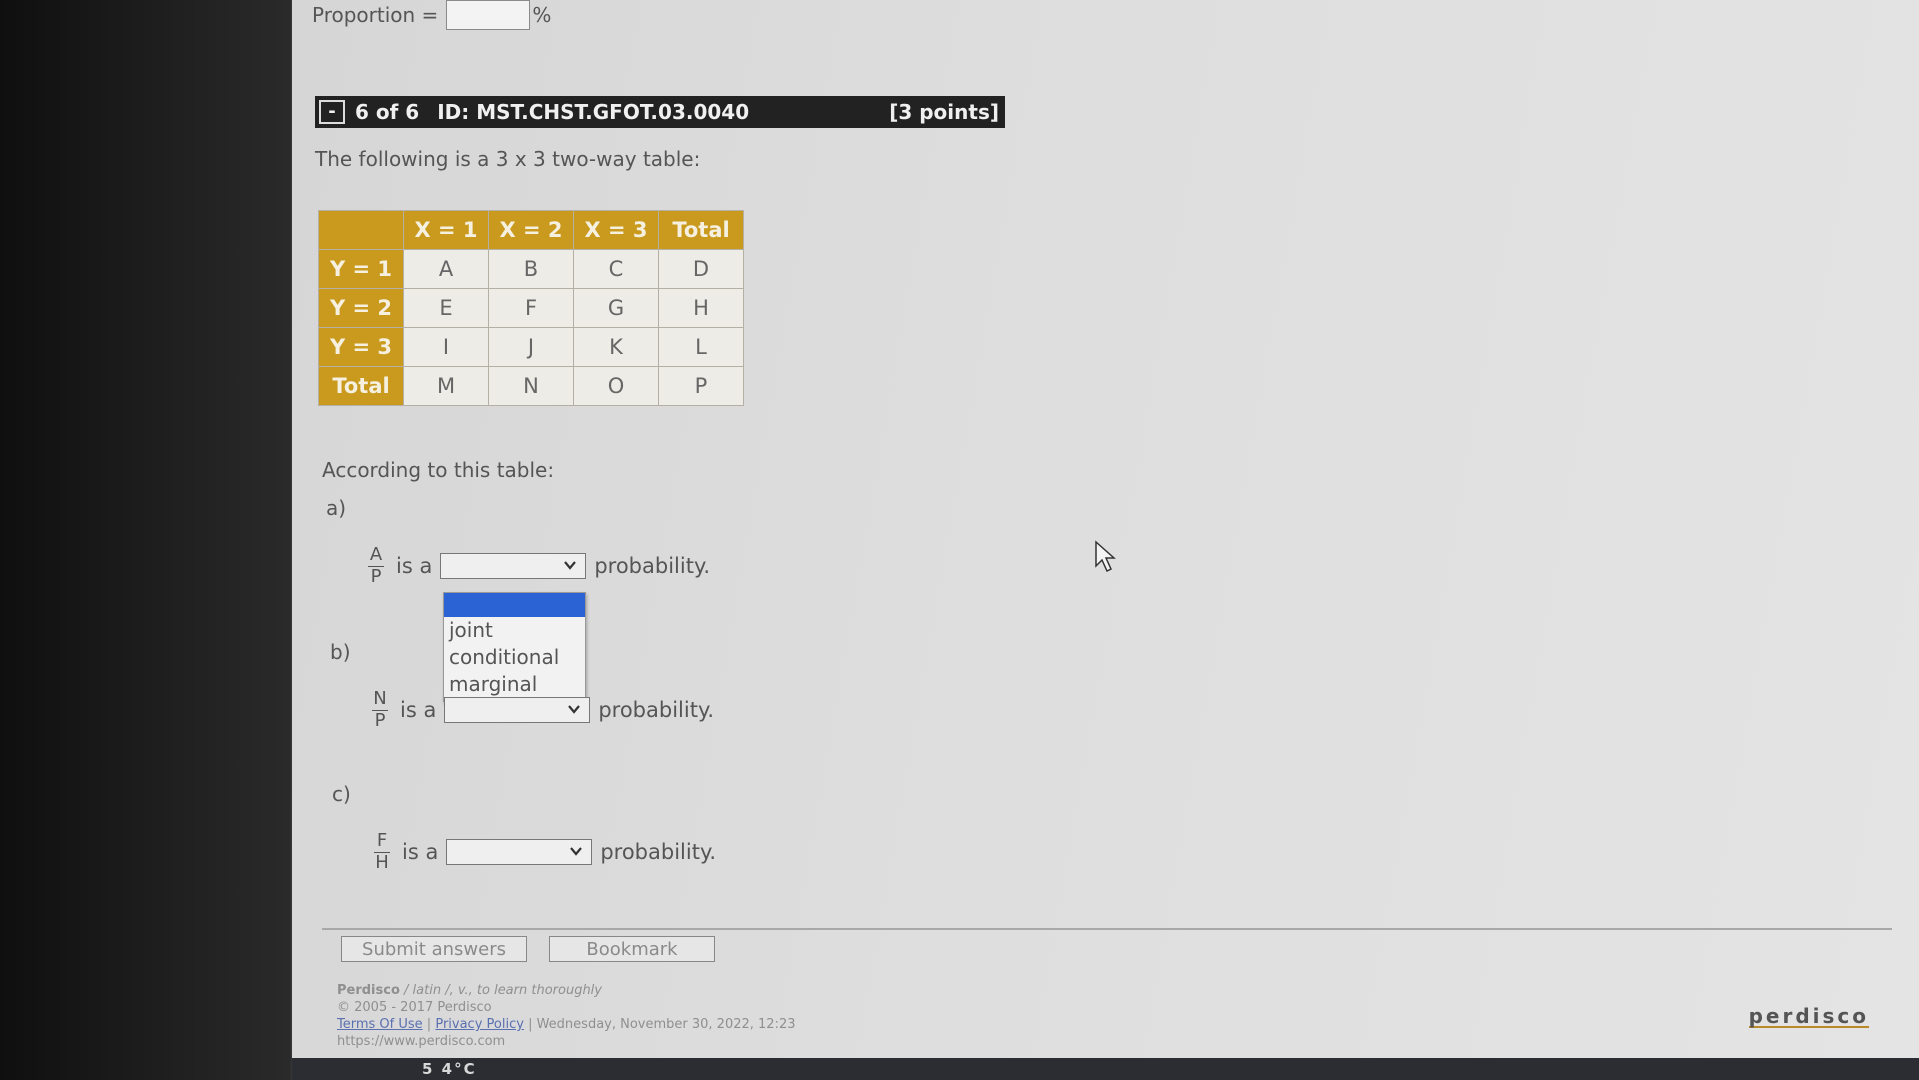 The image size is (1919, 1080). Describe the element at coordinates (336, 508) in the screenshot. I see `part-a-label: a)` at that location.